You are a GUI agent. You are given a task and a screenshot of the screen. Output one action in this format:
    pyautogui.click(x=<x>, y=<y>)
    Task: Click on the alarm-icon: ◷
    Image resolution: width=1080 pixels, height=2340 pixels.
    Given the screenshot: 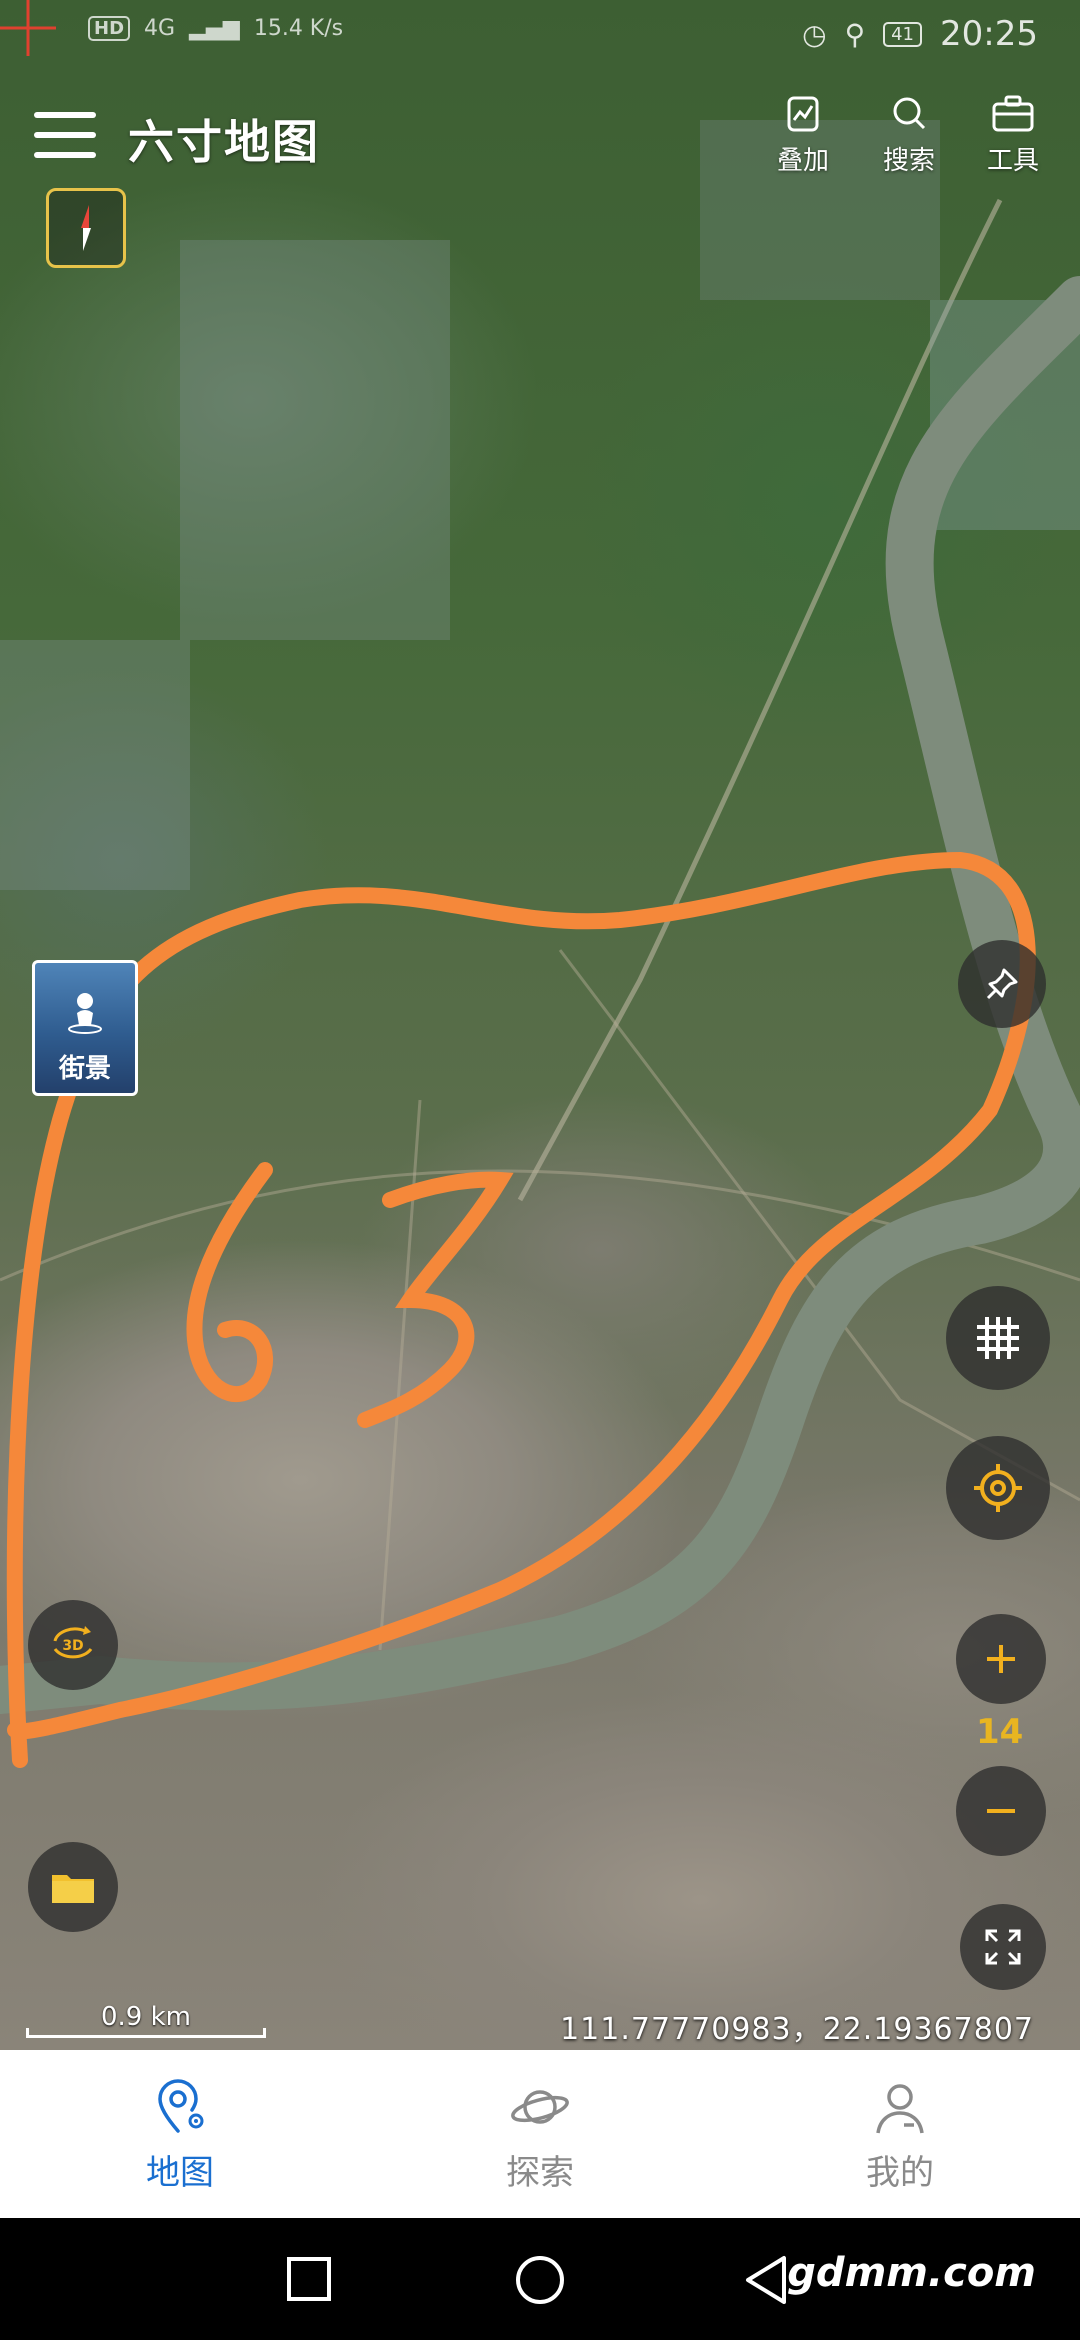 What is the action you would take?
    pyautogui.click(x=814, y=34)
    